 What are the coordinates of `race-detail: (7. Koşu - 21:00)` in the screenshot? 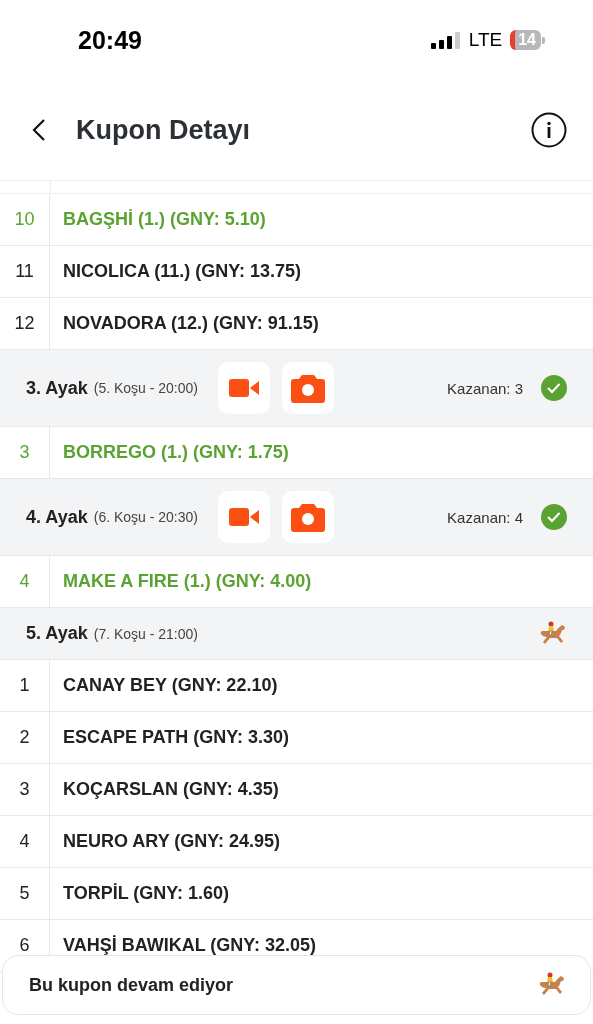 It's located at (145, 633).